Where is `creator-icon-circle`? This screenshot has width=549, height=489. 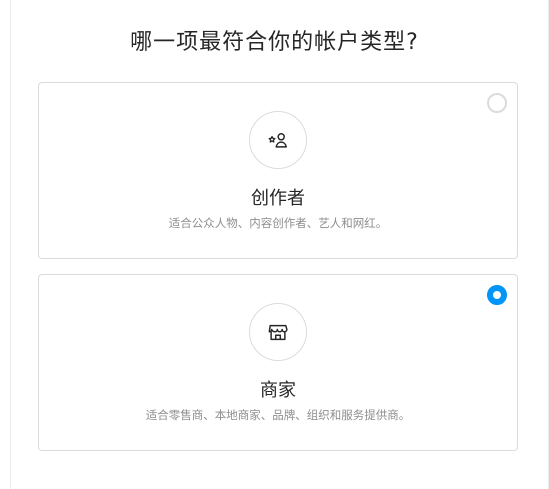 creator-icon-circle is located at coordinates (278, 140).